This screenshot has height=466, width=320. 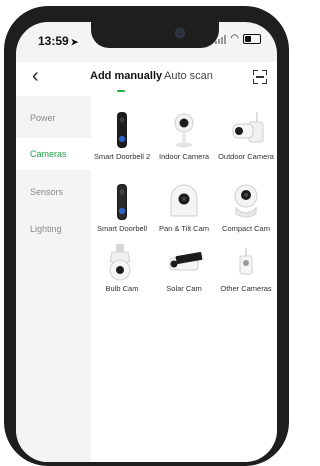 What do you see at coordinates (122, 130) in the screenshot?
I see `doorbell-2-icon` at bounding box center [122, 130].